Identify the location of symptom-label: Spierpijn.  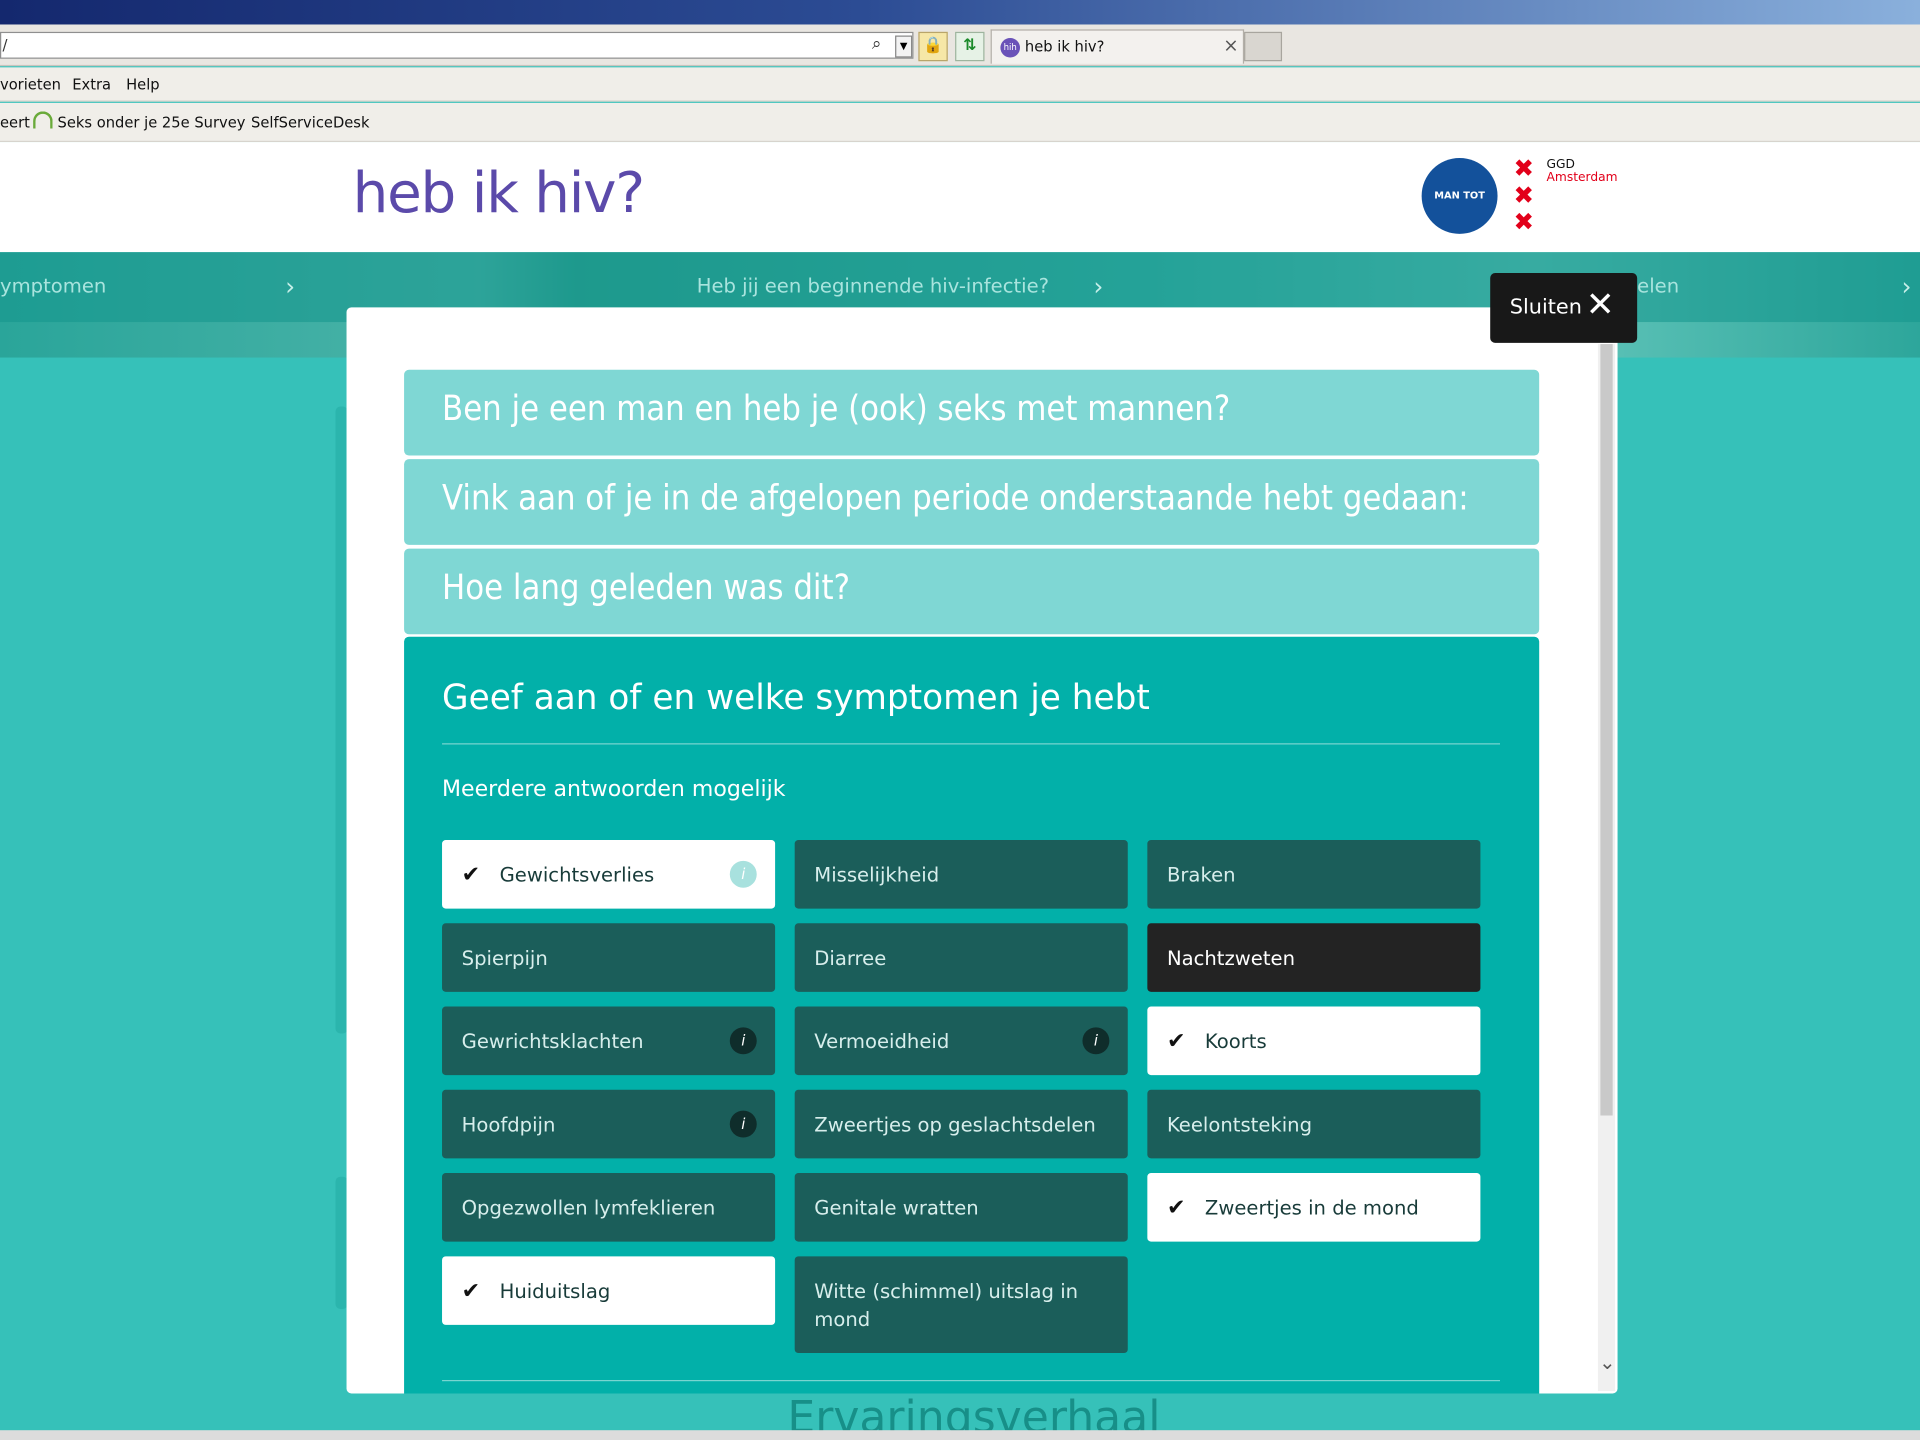
(504, 957).